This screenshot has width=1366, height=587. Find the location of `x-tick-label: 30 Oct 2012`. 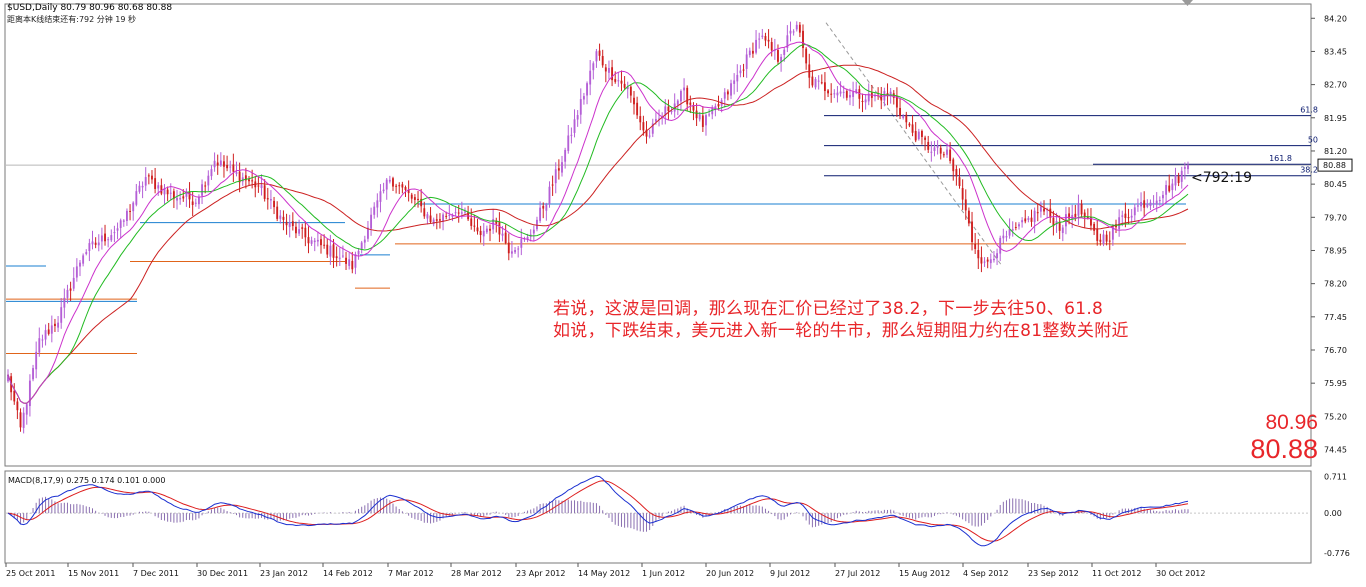

x-tick-label: 30 Oct 2012 is located at coordinates (1180, 573).